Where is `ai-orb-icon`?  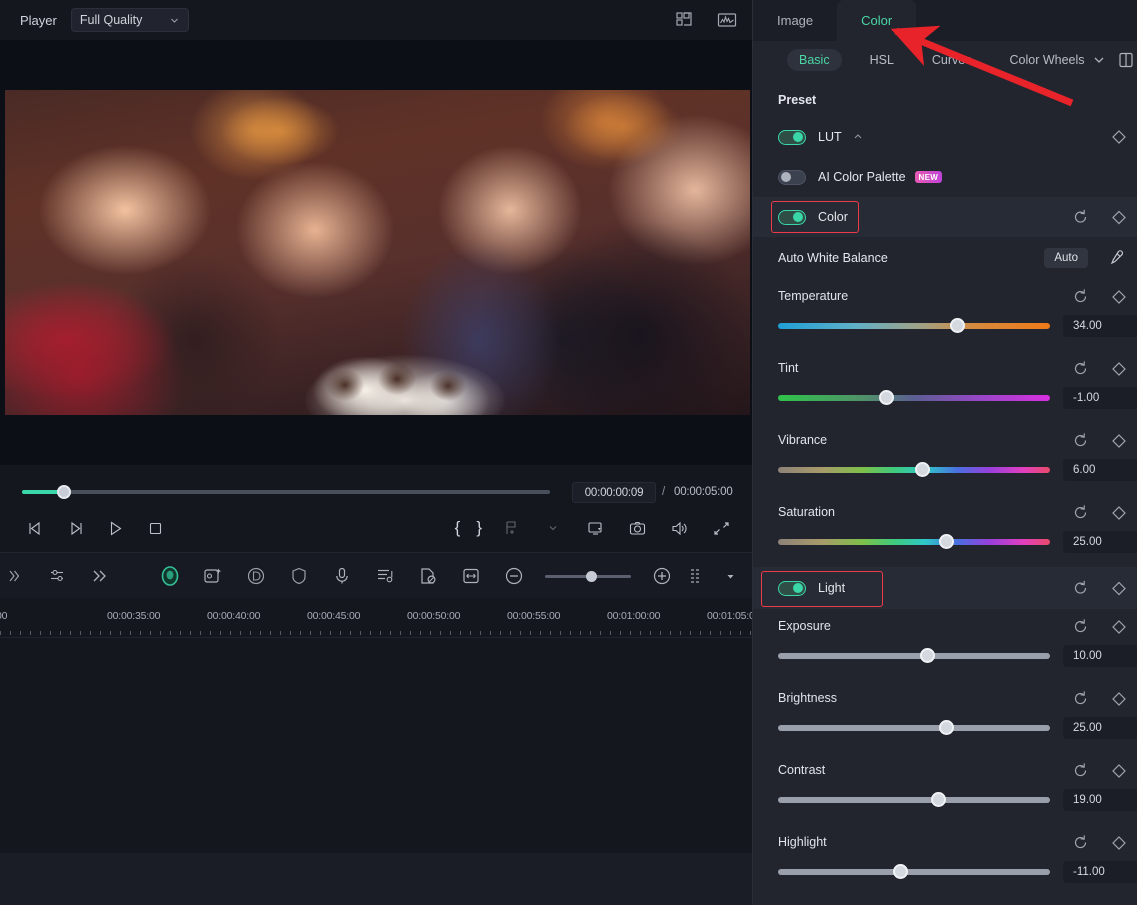 ai-orb-icon is located at coordinates (170, 576).